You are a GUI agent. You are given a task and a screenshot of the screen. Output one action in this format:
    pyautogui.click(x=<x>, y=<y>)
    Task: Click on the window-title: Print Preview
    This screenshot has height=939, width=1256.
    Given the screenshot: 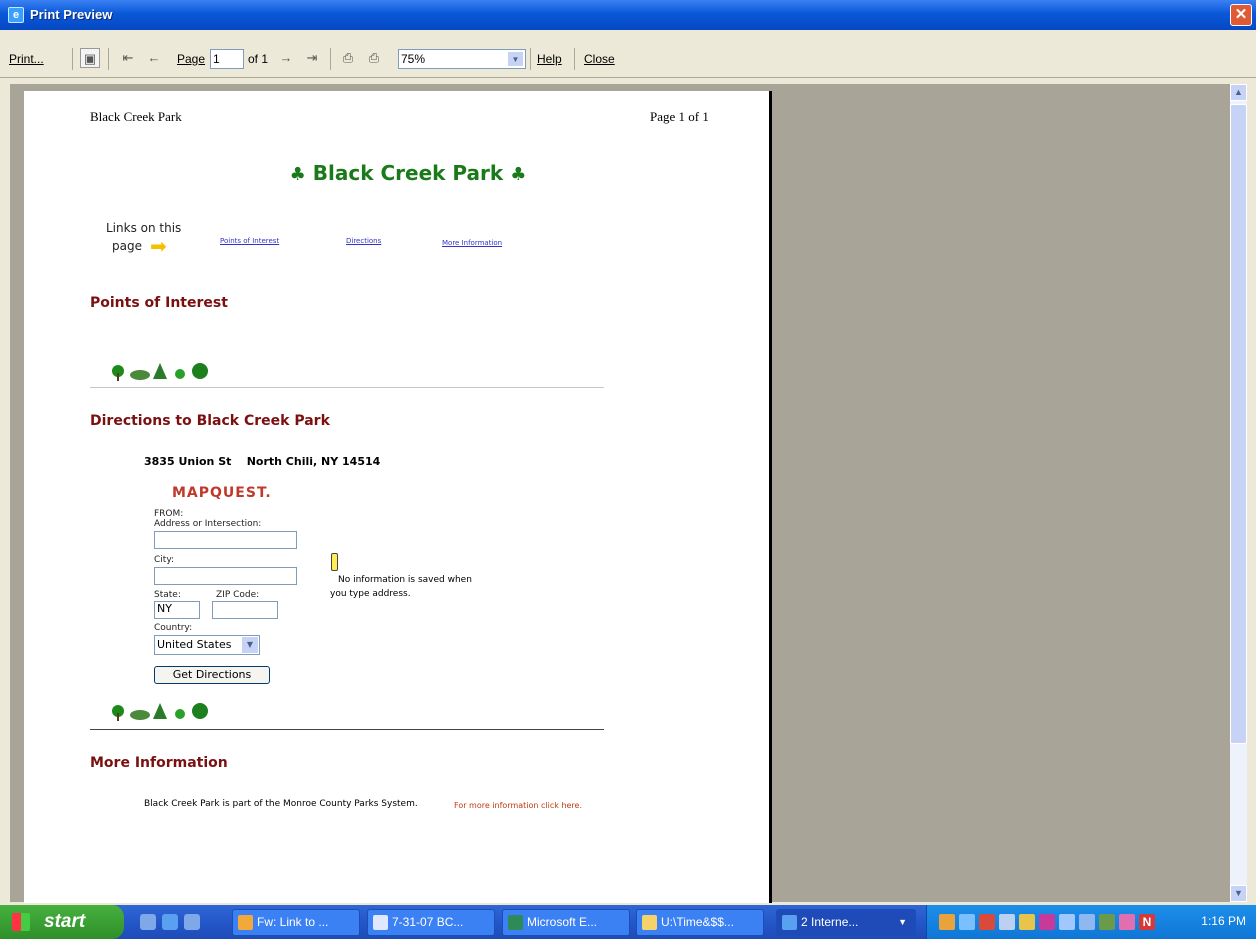 What is the action you would take?
    pyautogui.click(x=71, y=14)
    